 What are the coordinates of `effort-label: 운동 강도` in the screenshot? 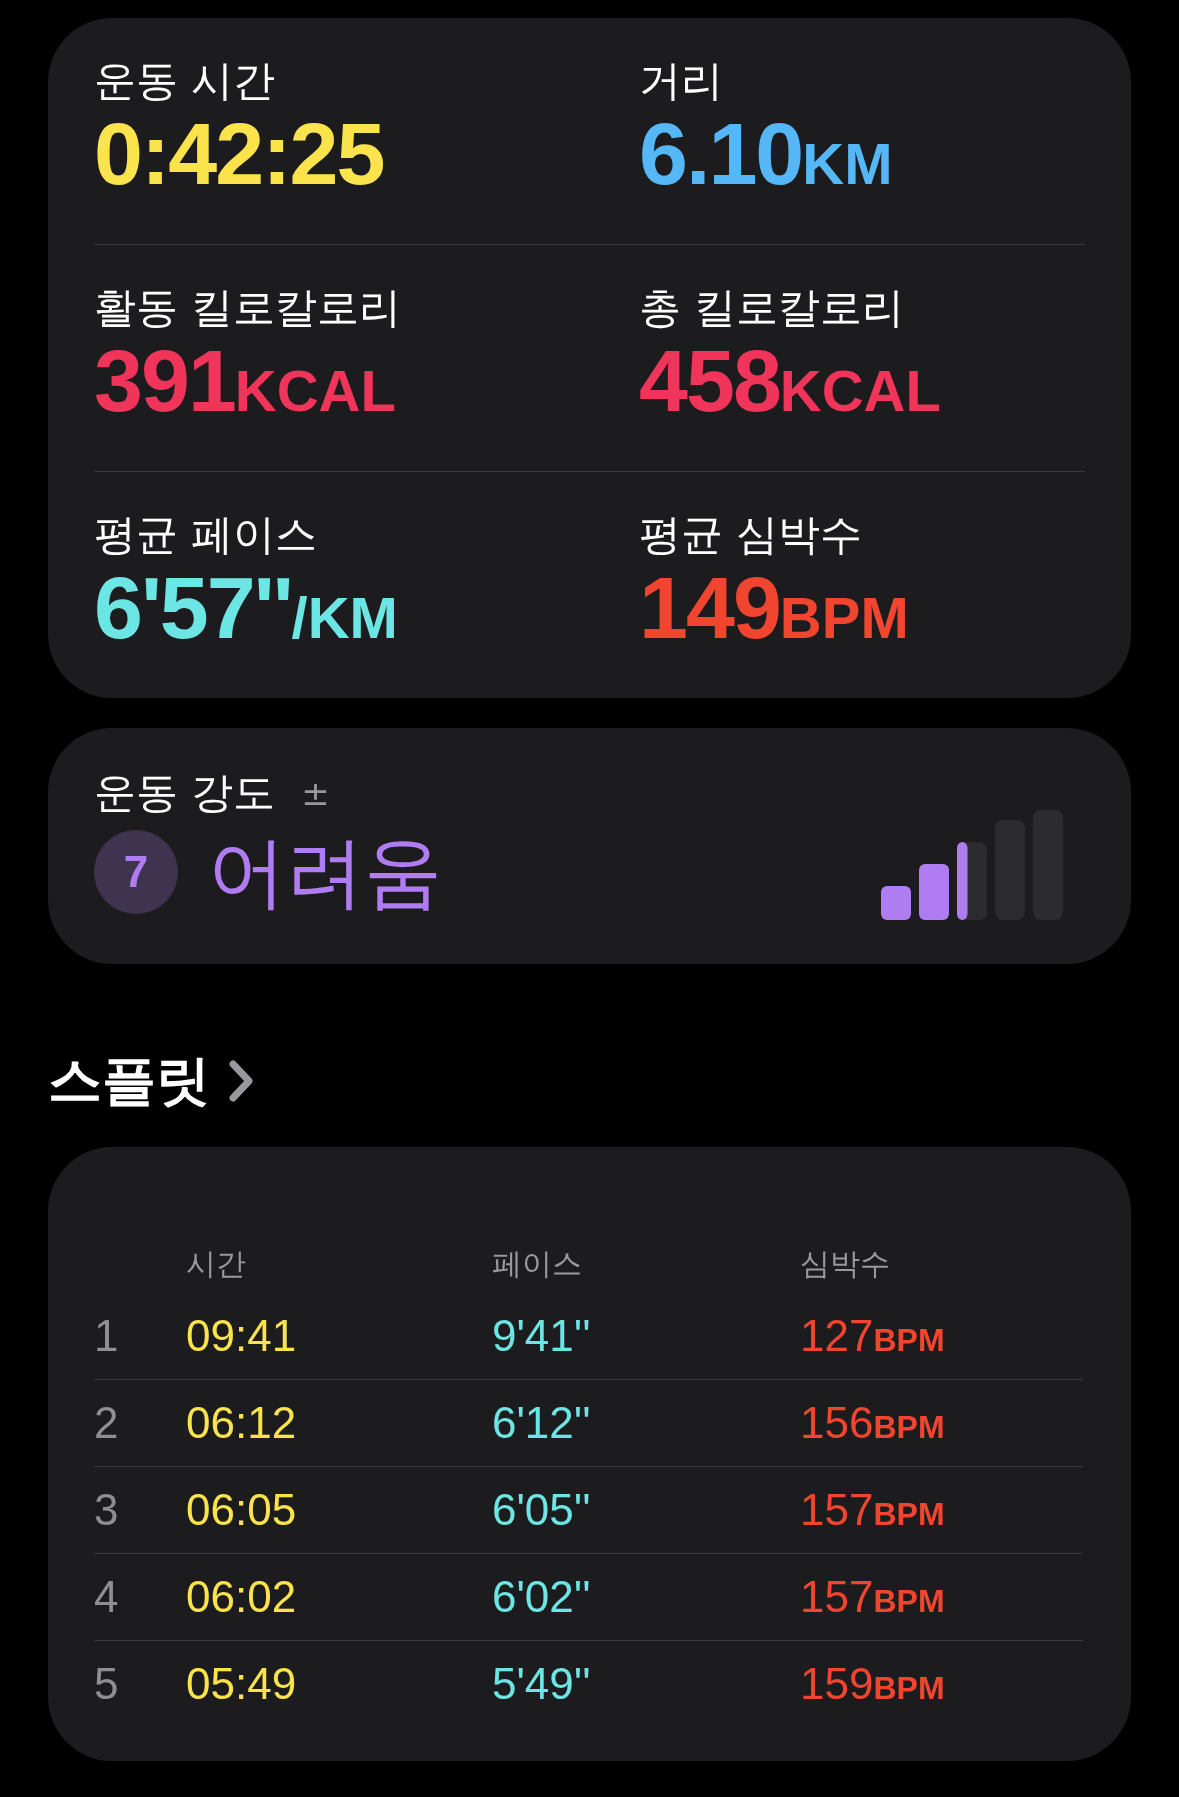 It's located at (185, 793).